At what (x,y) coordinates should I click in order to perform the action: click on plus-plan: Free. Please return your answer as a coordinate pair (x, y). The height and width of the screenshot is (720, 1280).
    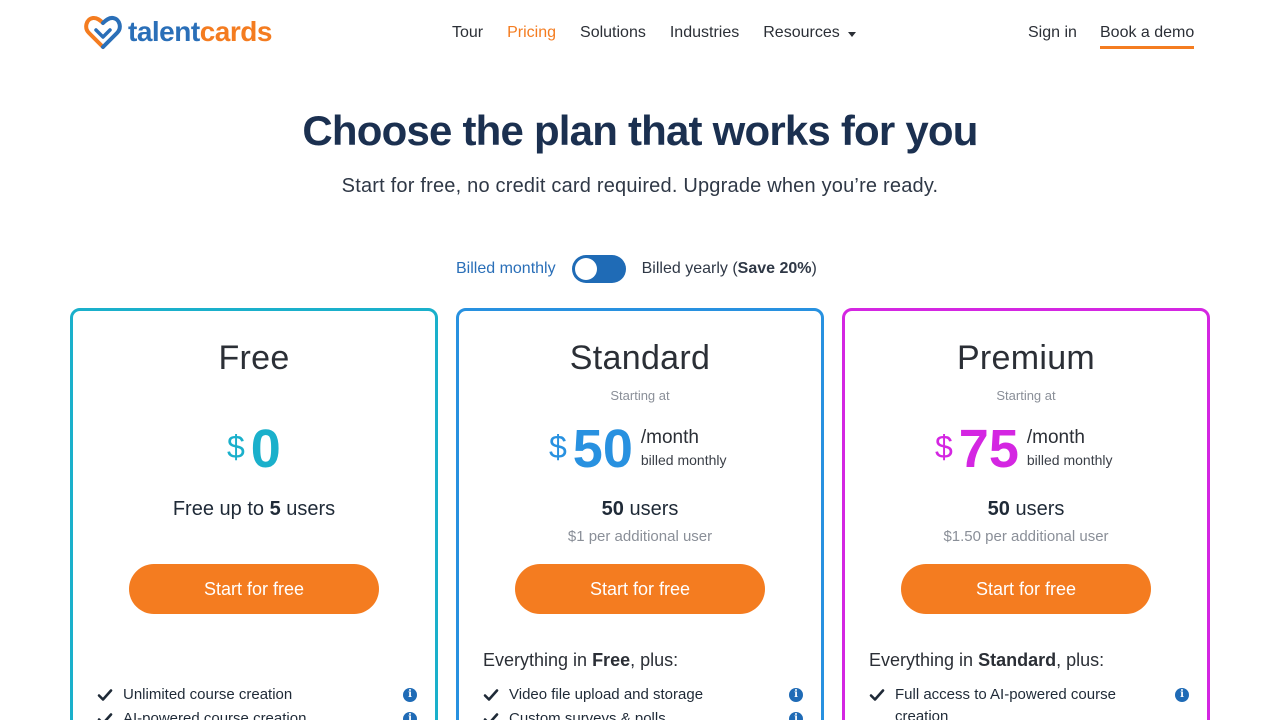
    Looking at the image, I should click on (611, 660).